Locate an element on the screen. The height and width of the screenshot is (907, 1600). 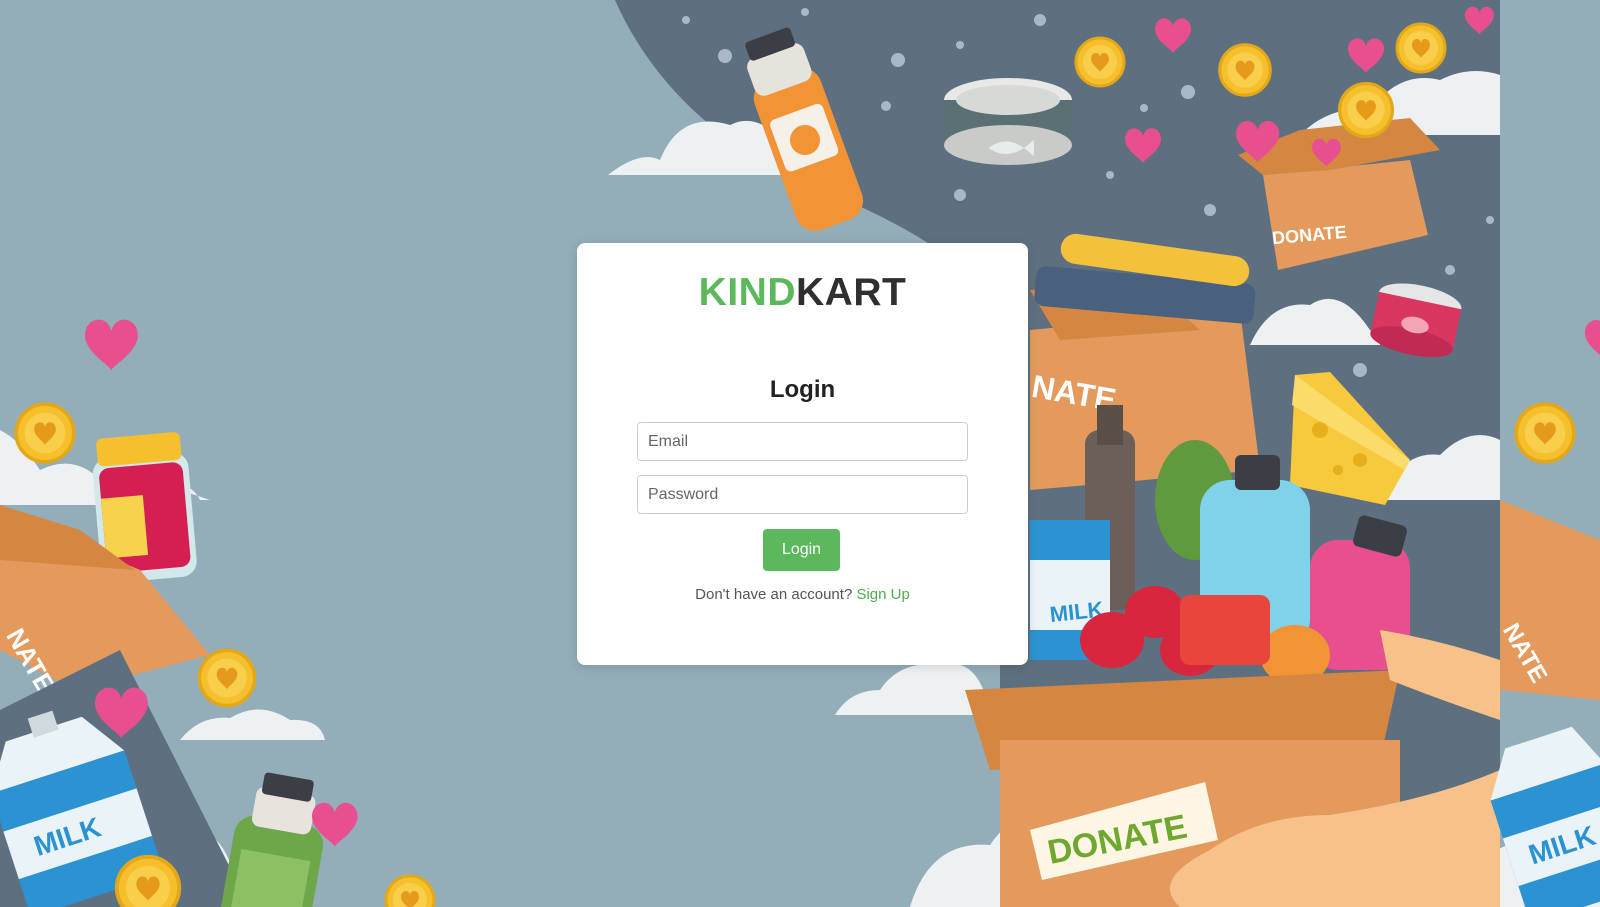
brand-kart: KART is located at coordinates (851, 292).